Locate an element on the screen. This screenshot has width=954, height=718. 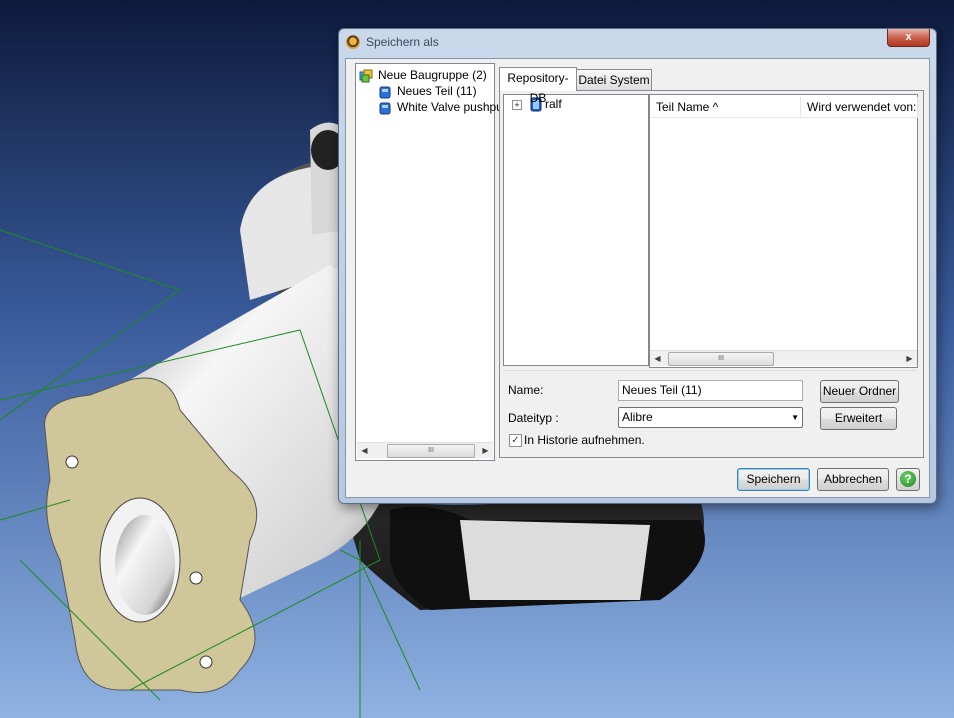
help-button: ? is located at coordinates (908, 479).